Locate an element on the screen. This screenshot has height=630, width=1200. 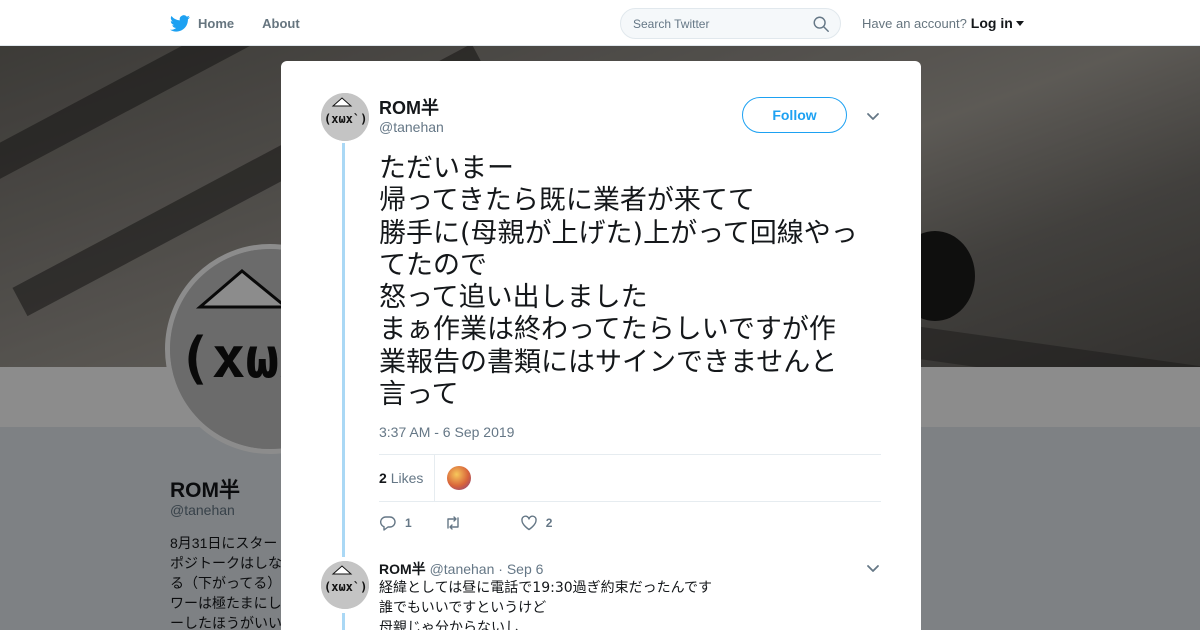
tweet-actions: 1 2 is located at coordinates (481, 523).